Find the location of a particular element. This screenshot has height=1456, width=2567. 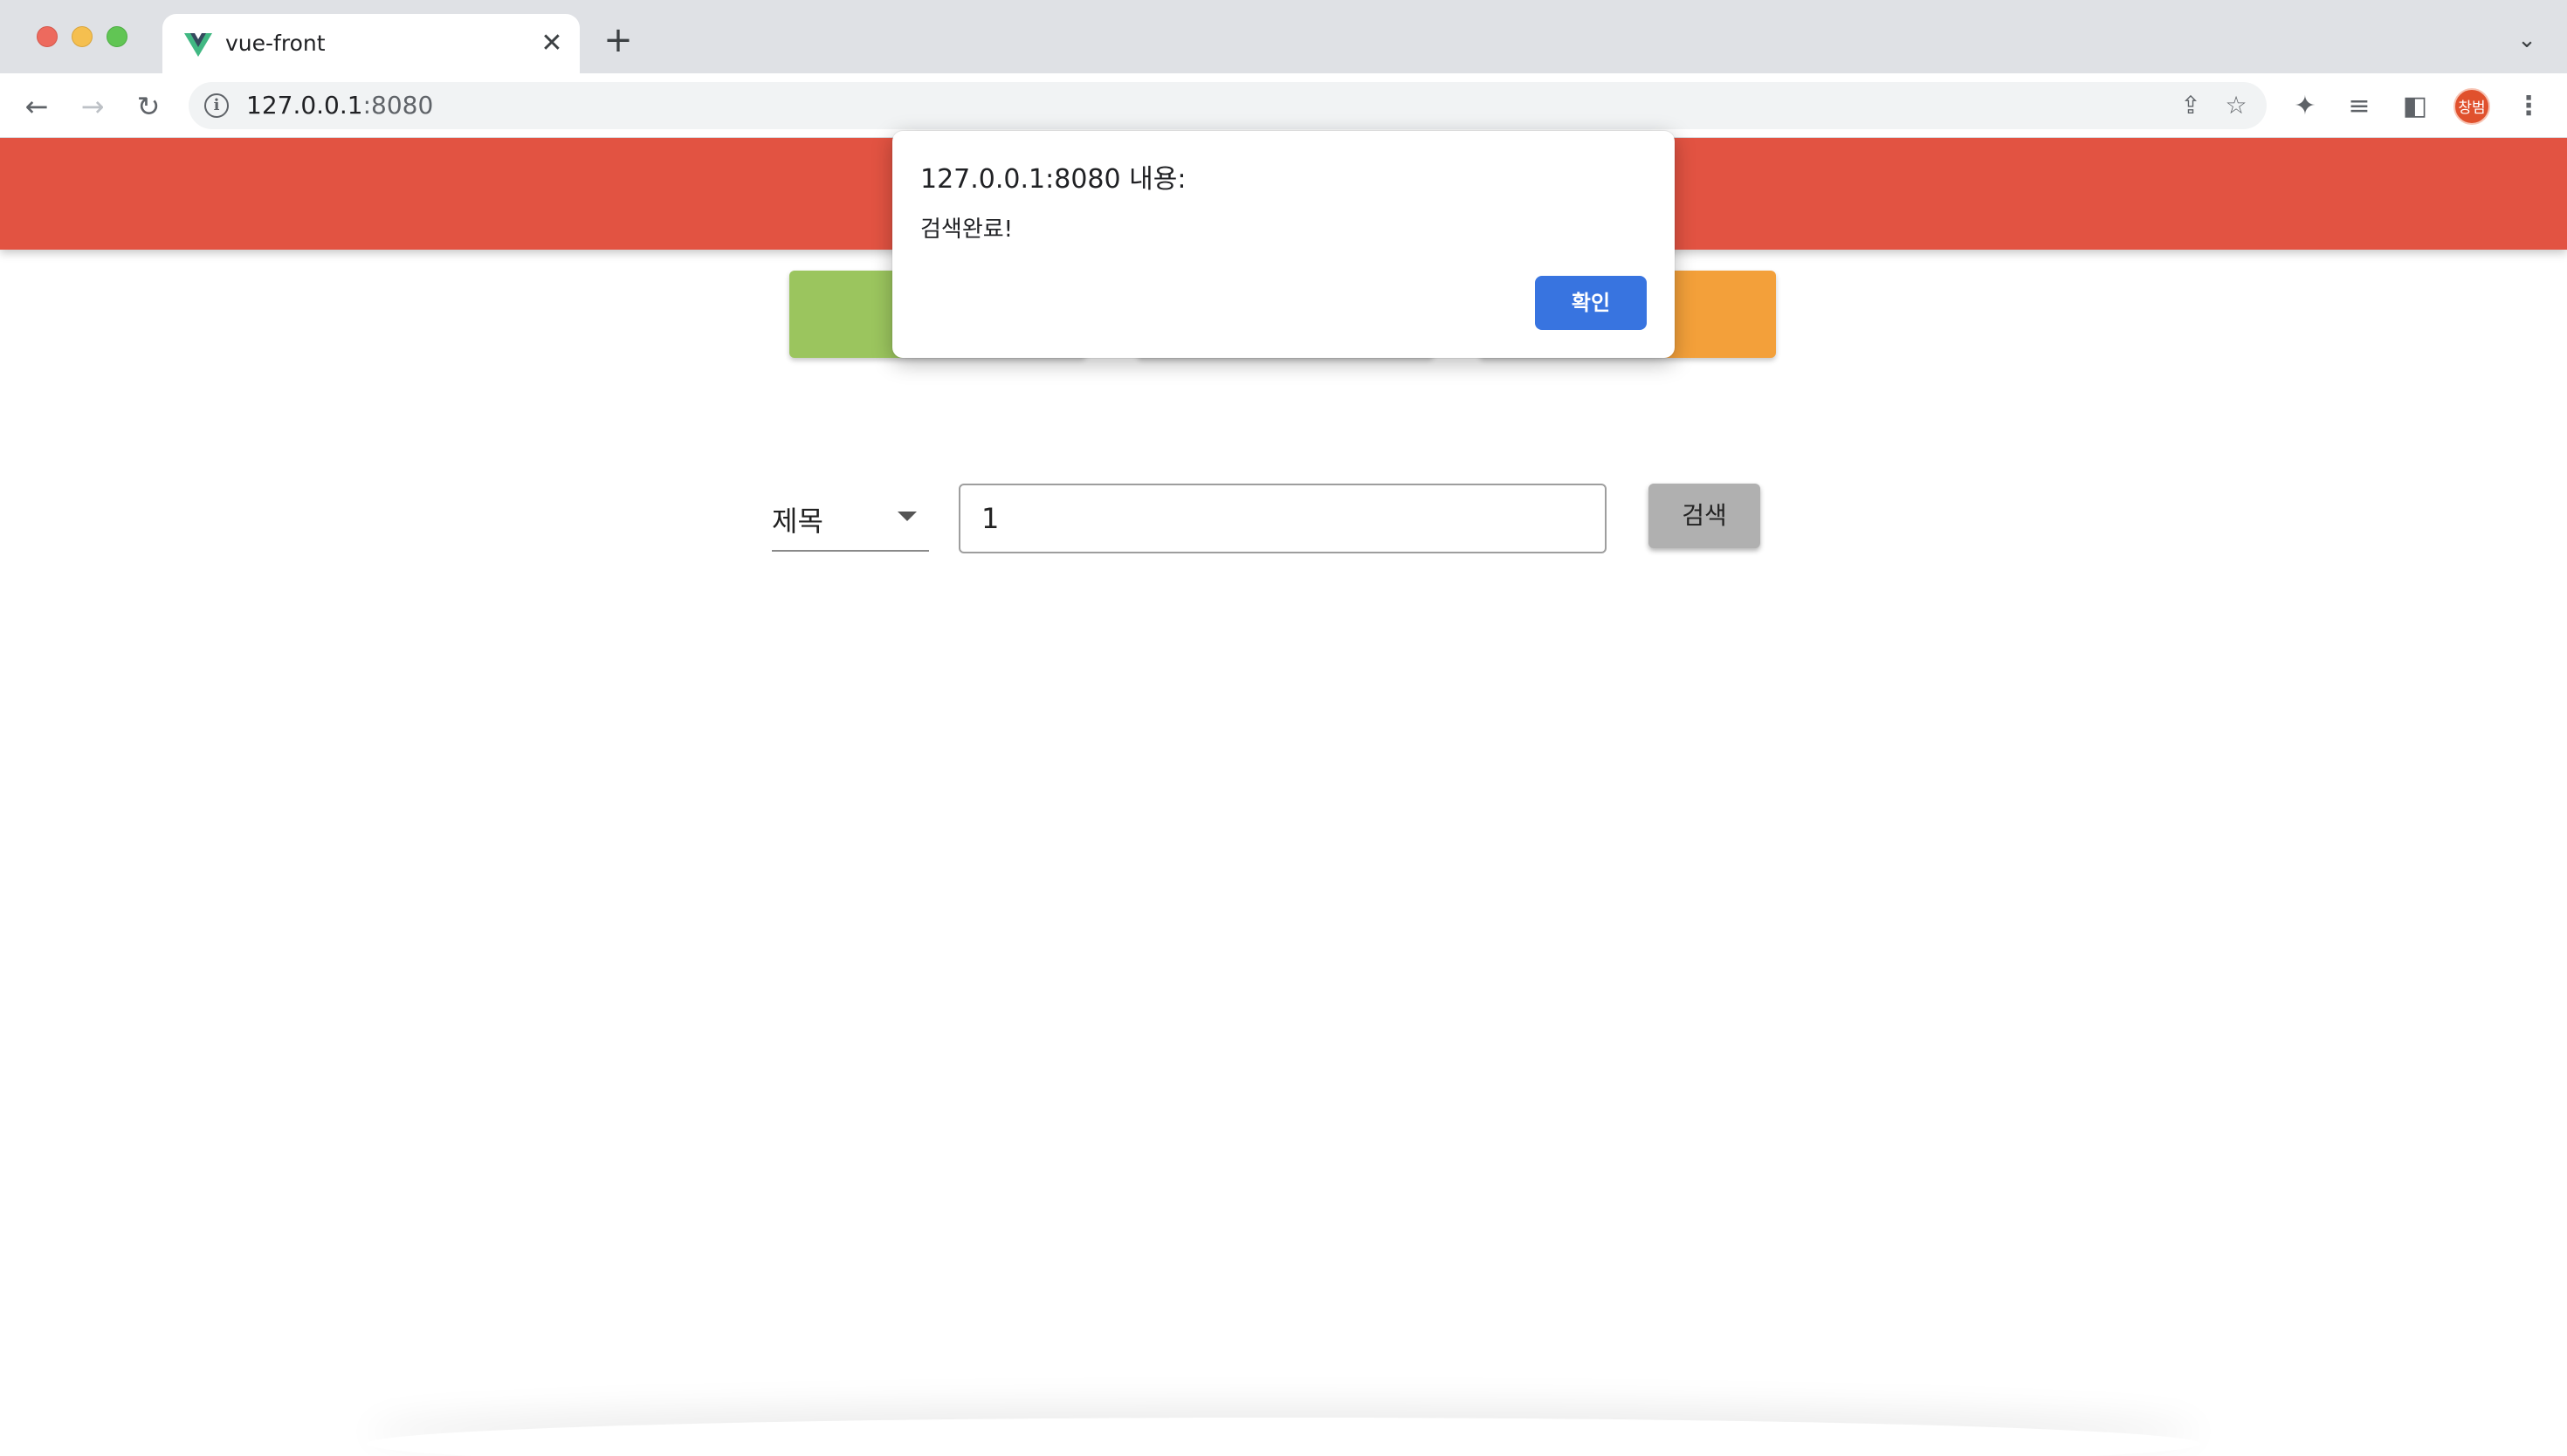

dropdown-arrow-icon is located at coordinates (907, 516).